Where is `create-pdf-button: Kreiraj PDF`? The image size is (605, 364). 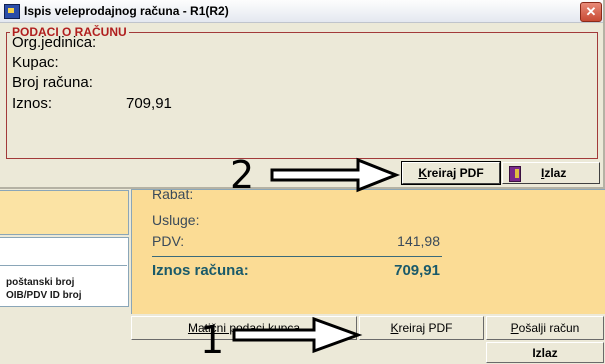 create-pdf-button: Kreiraj PDF is located at coordinates (451, 173).